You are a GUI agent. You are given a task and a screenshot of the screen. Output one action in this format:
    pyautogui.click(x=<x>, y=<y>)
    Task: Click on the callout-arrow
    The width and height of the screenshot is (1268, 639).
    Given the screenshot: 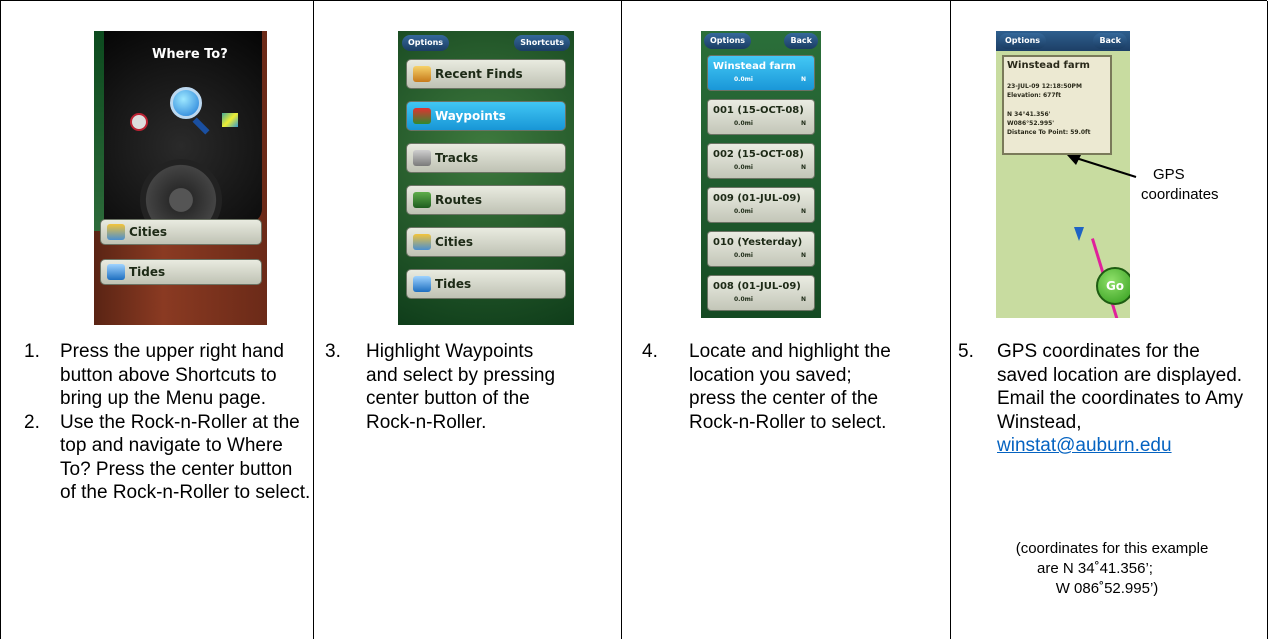 What is the action you would take?
    pyautogui.click(x=1102, y=166)
    